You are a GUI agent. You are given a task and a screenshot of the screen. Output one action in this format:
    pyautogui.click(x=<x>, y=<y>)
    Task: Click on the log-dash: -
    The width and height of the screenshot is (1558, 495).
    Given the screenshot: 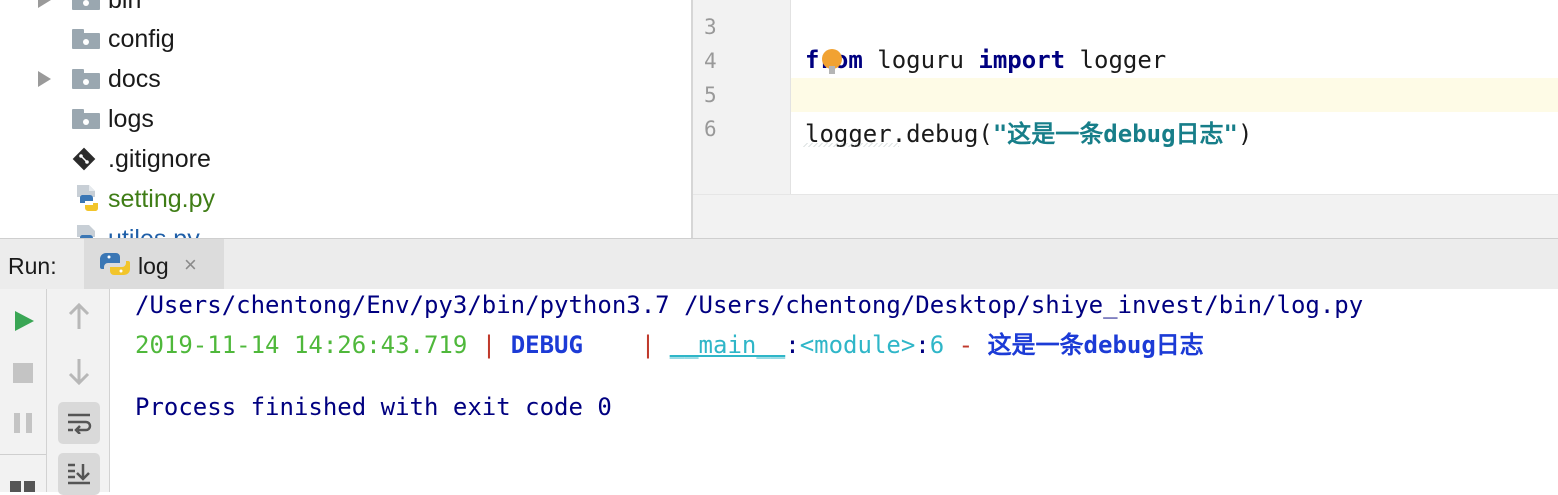 What is the action you would take?
    pyautogui.click(x=966, y=345)
    